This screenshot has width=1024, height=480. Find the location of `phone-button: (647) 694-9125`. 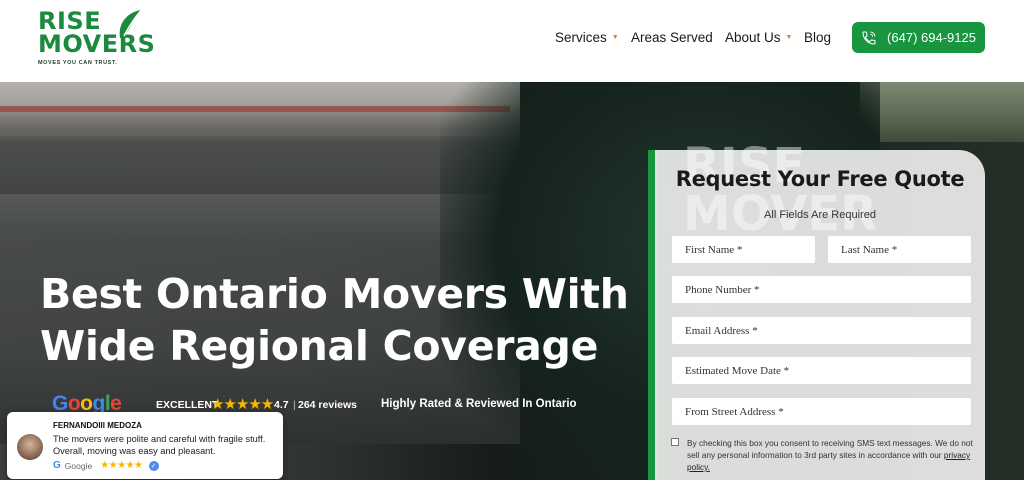

phone-button: (647) 694-9125 is located at coordinates (918, 37).